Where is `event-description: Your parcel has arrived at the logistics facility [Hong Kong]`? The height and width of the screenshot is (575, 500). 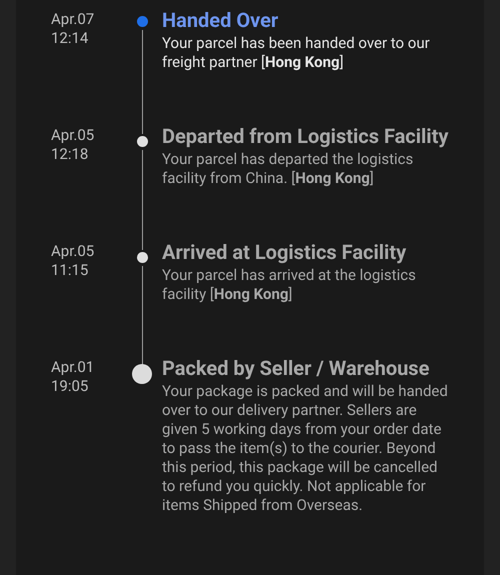 event-description: Your parcel has arrived at the logistics facility [Hong Kong] is located at coordinates (289, 285).